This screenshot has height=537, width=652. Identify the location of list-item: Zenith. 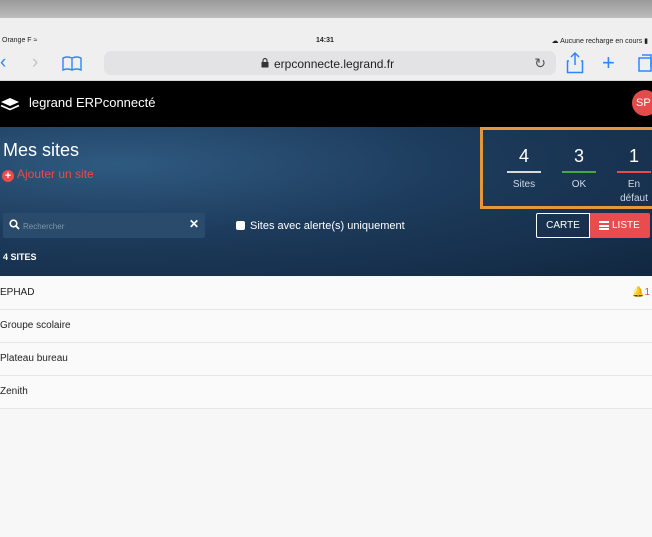
(326, 392).